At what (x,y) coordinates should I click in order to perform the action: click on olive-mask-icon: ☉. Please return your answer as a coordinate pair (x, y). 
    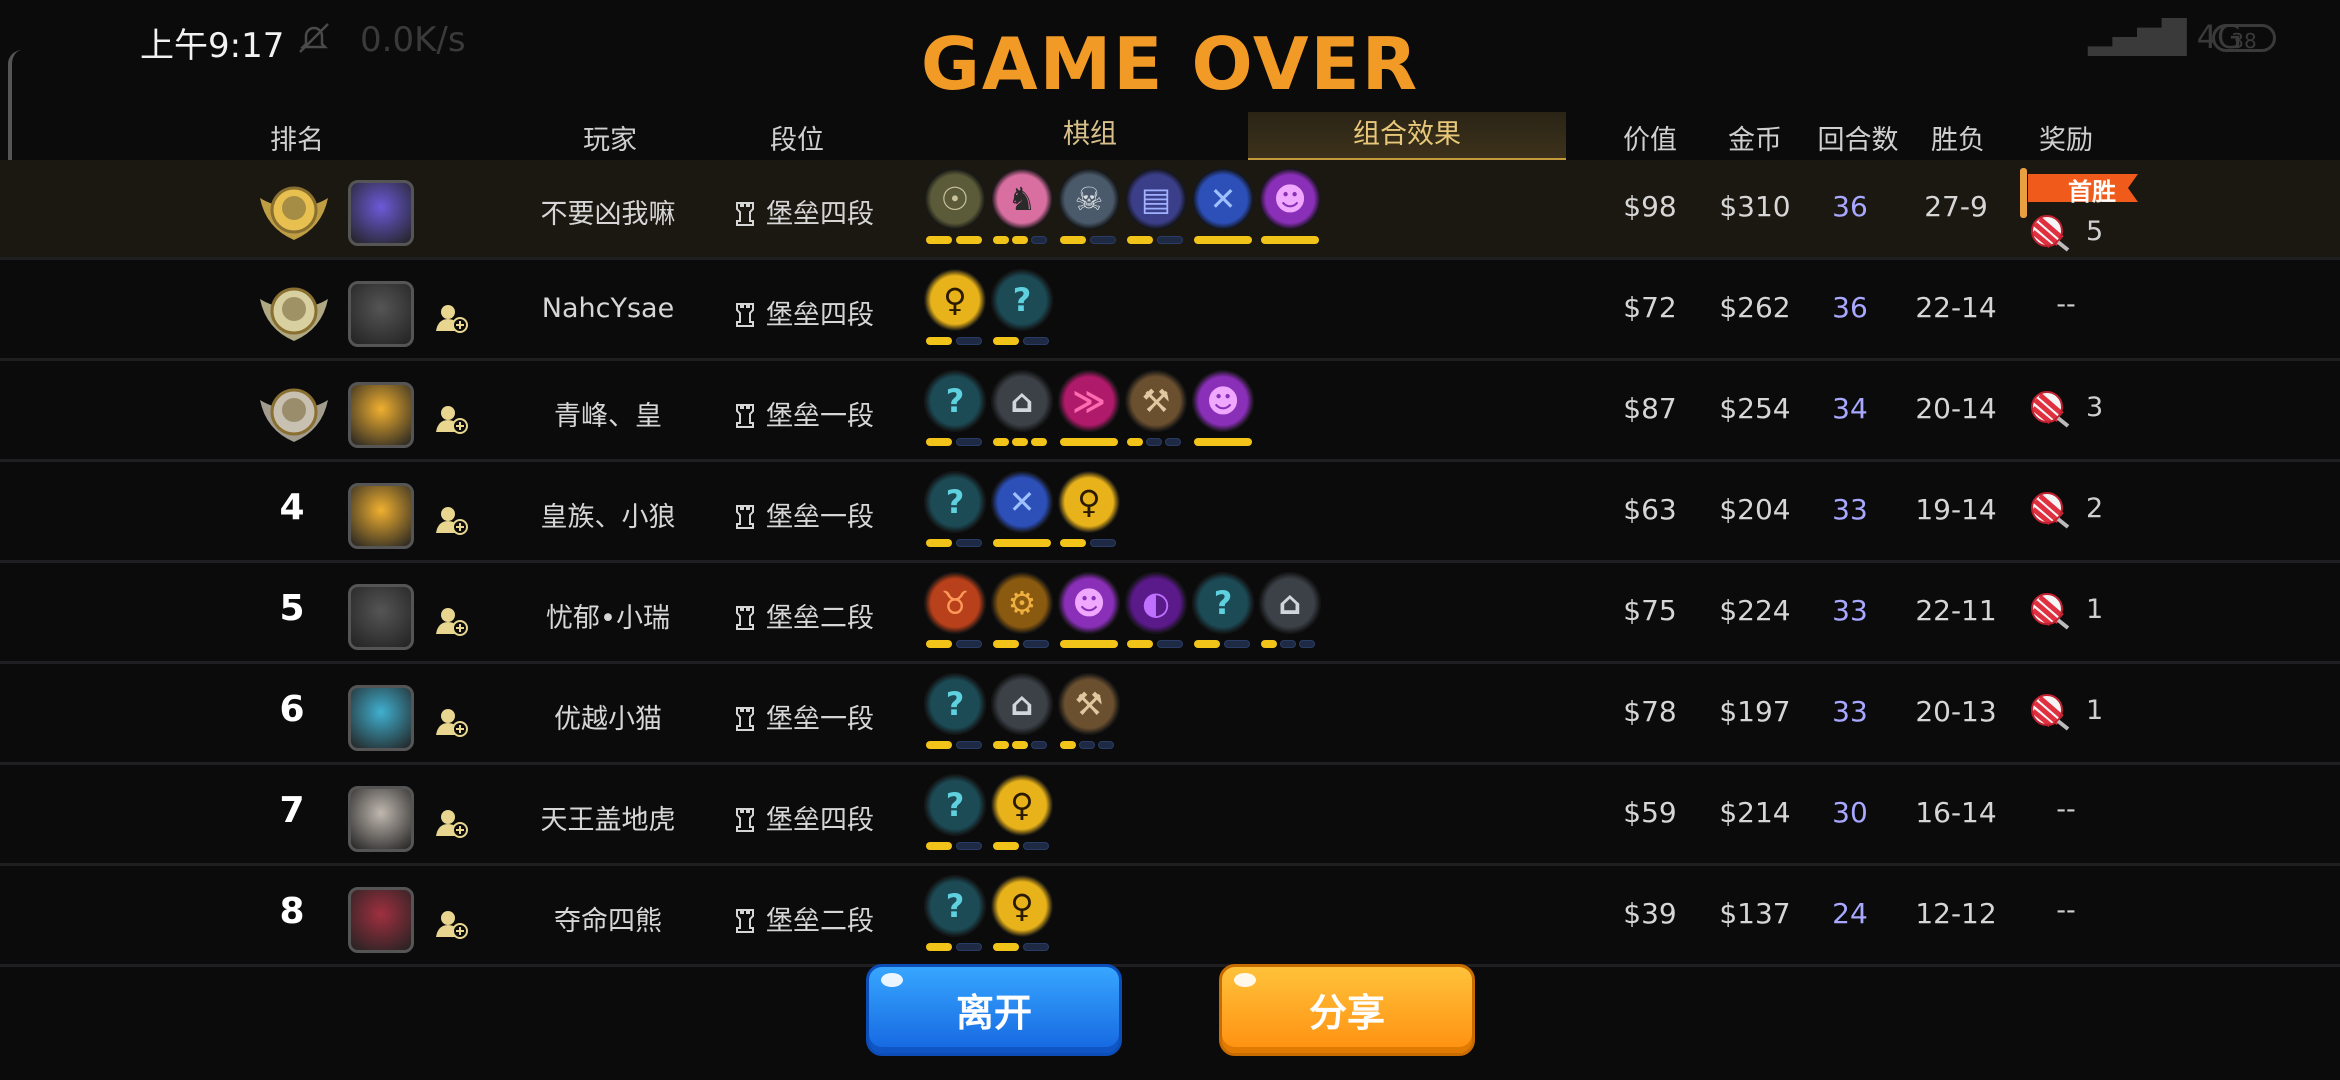
    Looking at the image, I should click on (955, 199).